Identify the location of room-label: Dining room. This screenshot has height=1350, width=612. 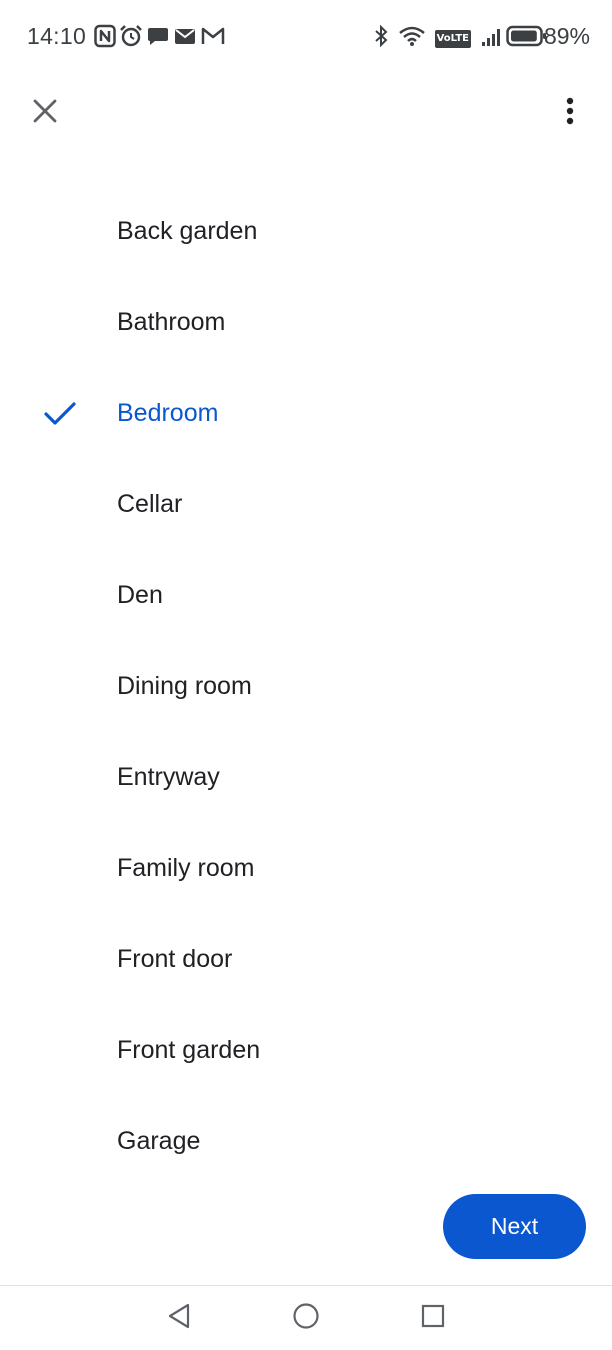
(184, 686).